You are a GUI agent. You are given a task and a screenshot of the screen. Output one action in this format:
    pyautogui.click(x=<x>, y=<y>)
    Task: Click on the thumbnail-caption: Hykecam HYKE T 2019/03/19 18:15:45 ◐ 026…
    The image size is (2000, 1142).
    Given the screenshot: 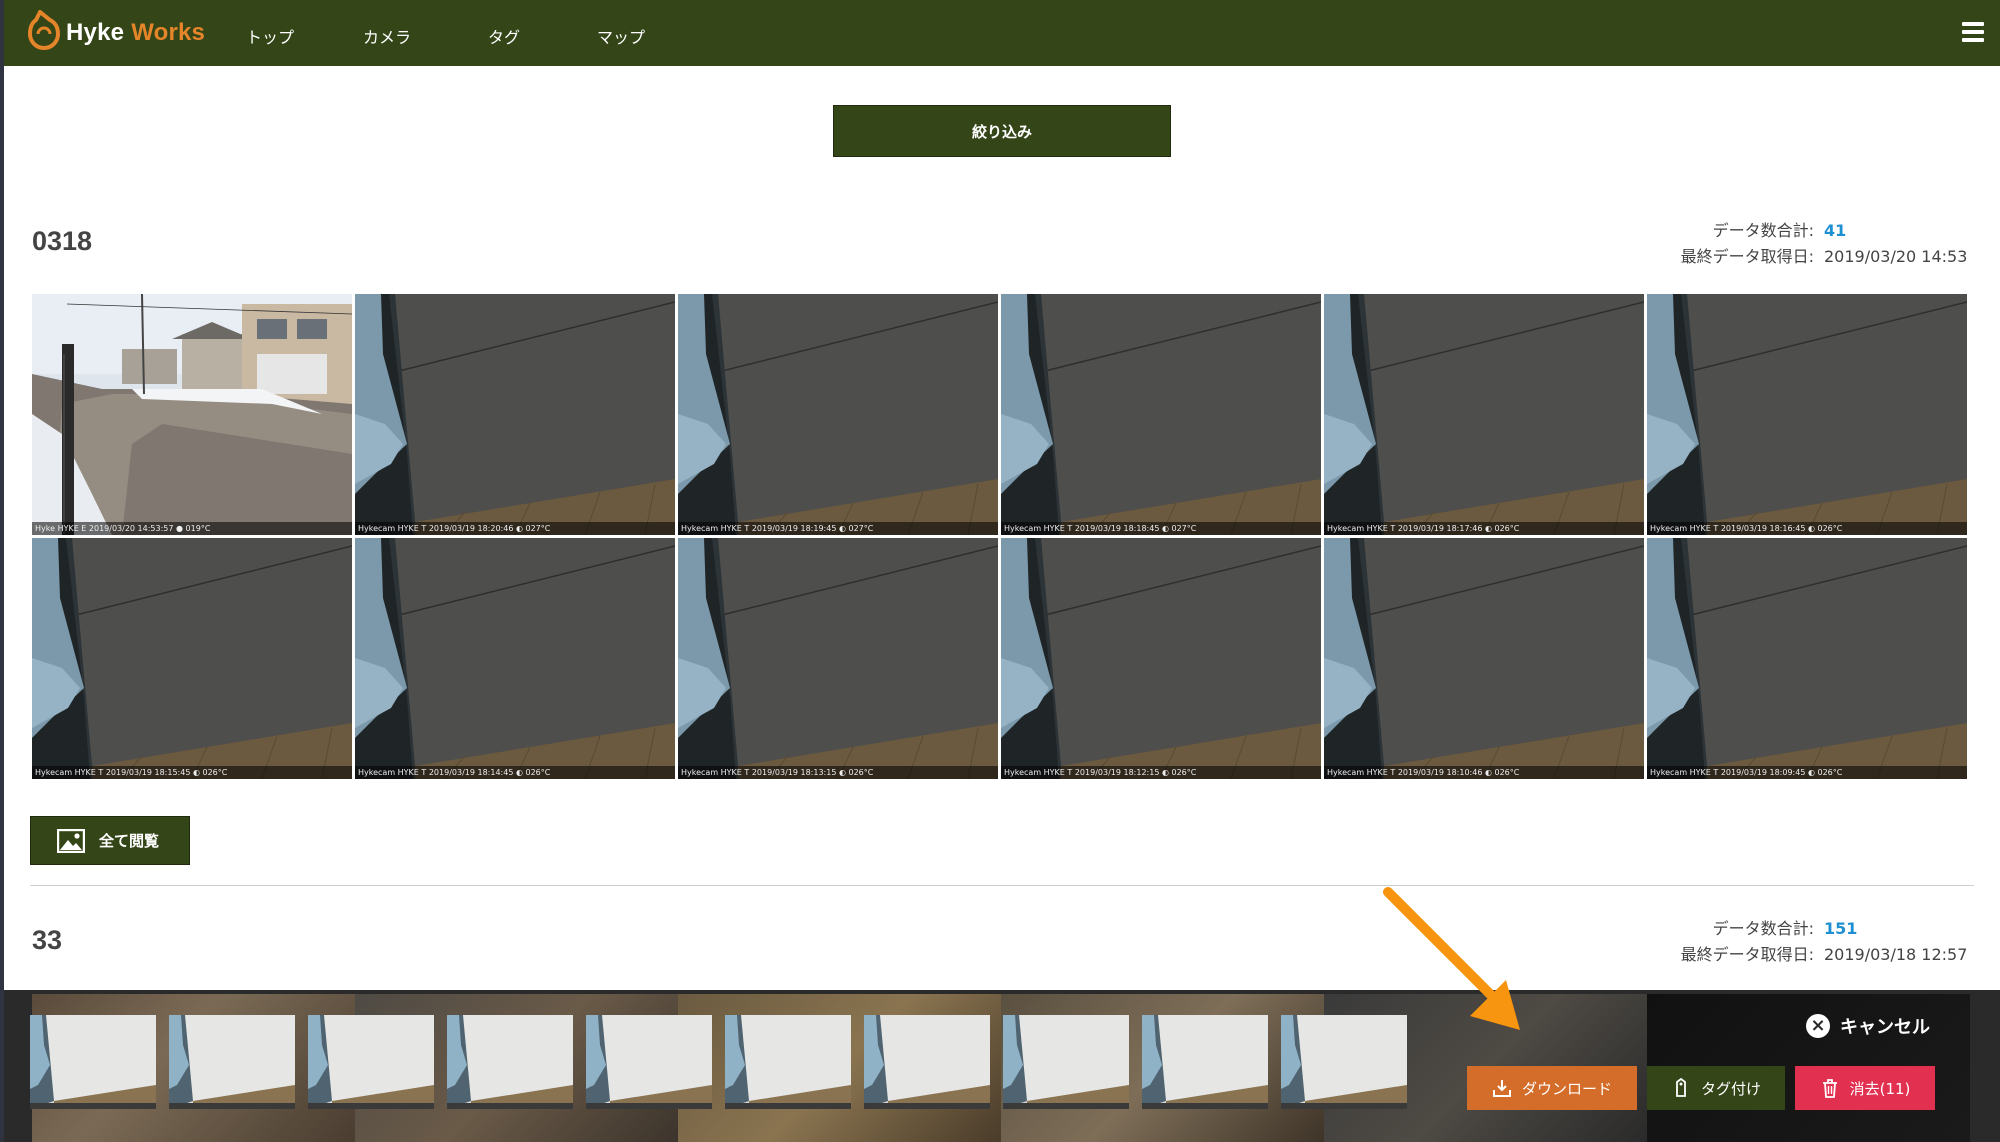 What is the action you would take?
    pyautogui.click(x=192, y=772)
    